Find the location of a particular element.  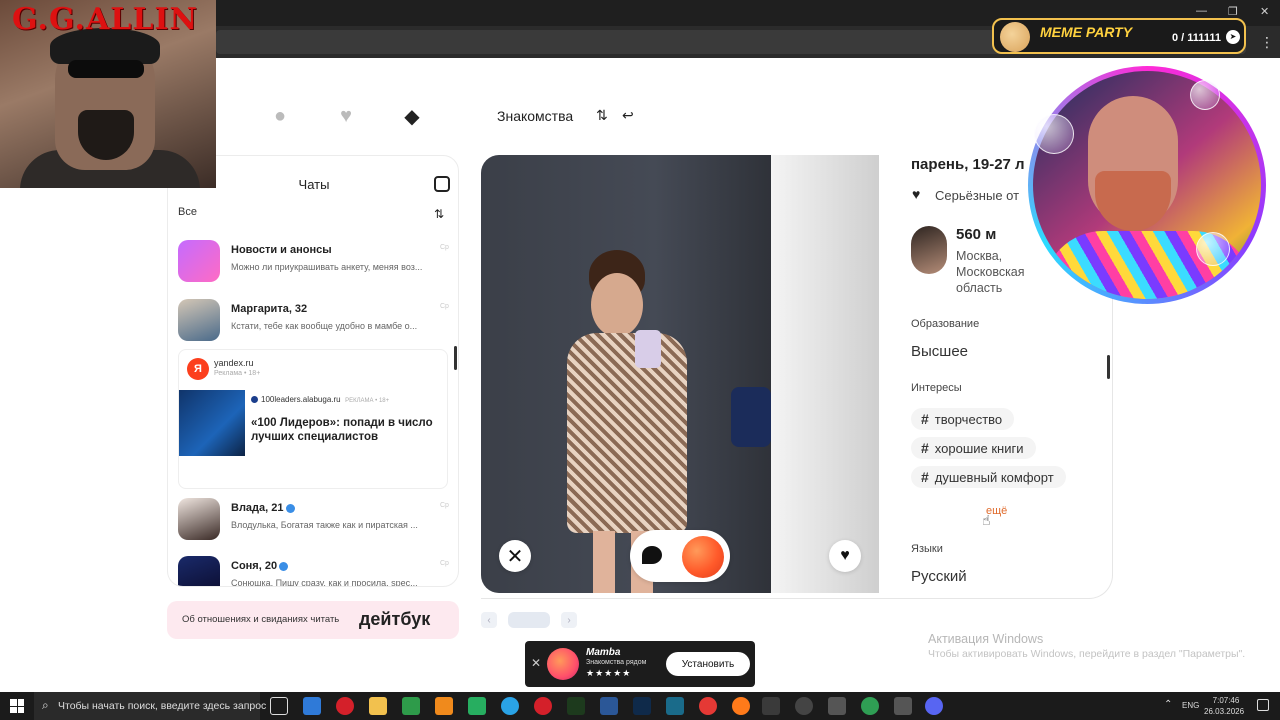

like-button: ♥ is located at coordinates (845, 556).